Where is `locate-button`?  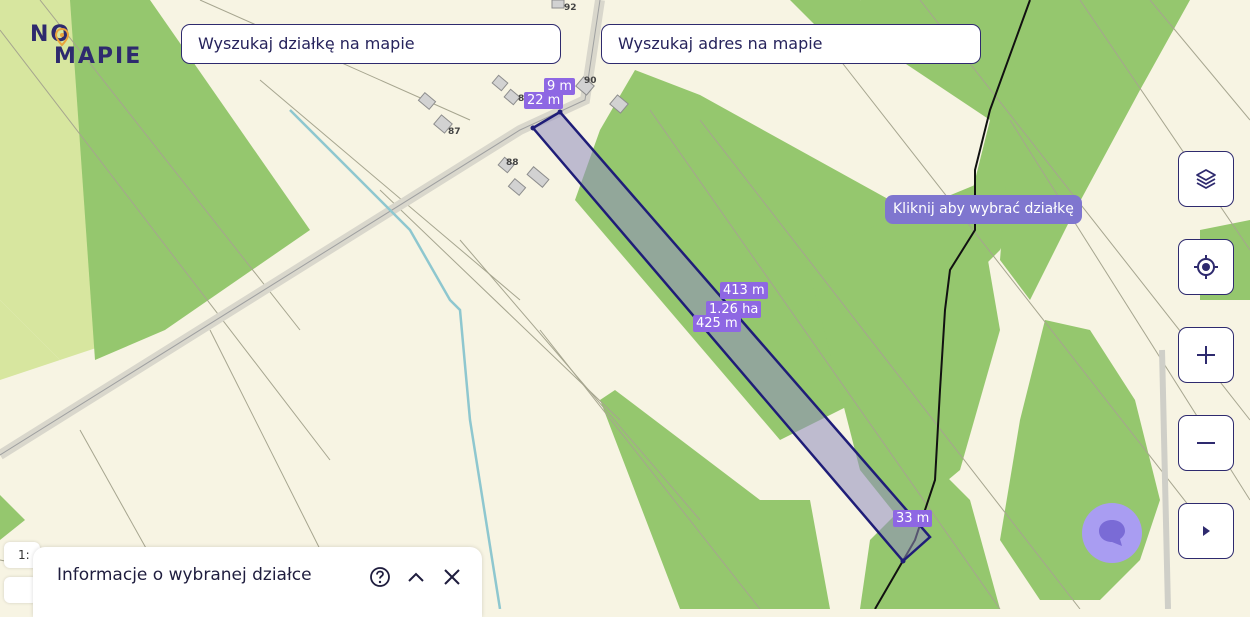
locate-button is located at coordinates (1206, 267).